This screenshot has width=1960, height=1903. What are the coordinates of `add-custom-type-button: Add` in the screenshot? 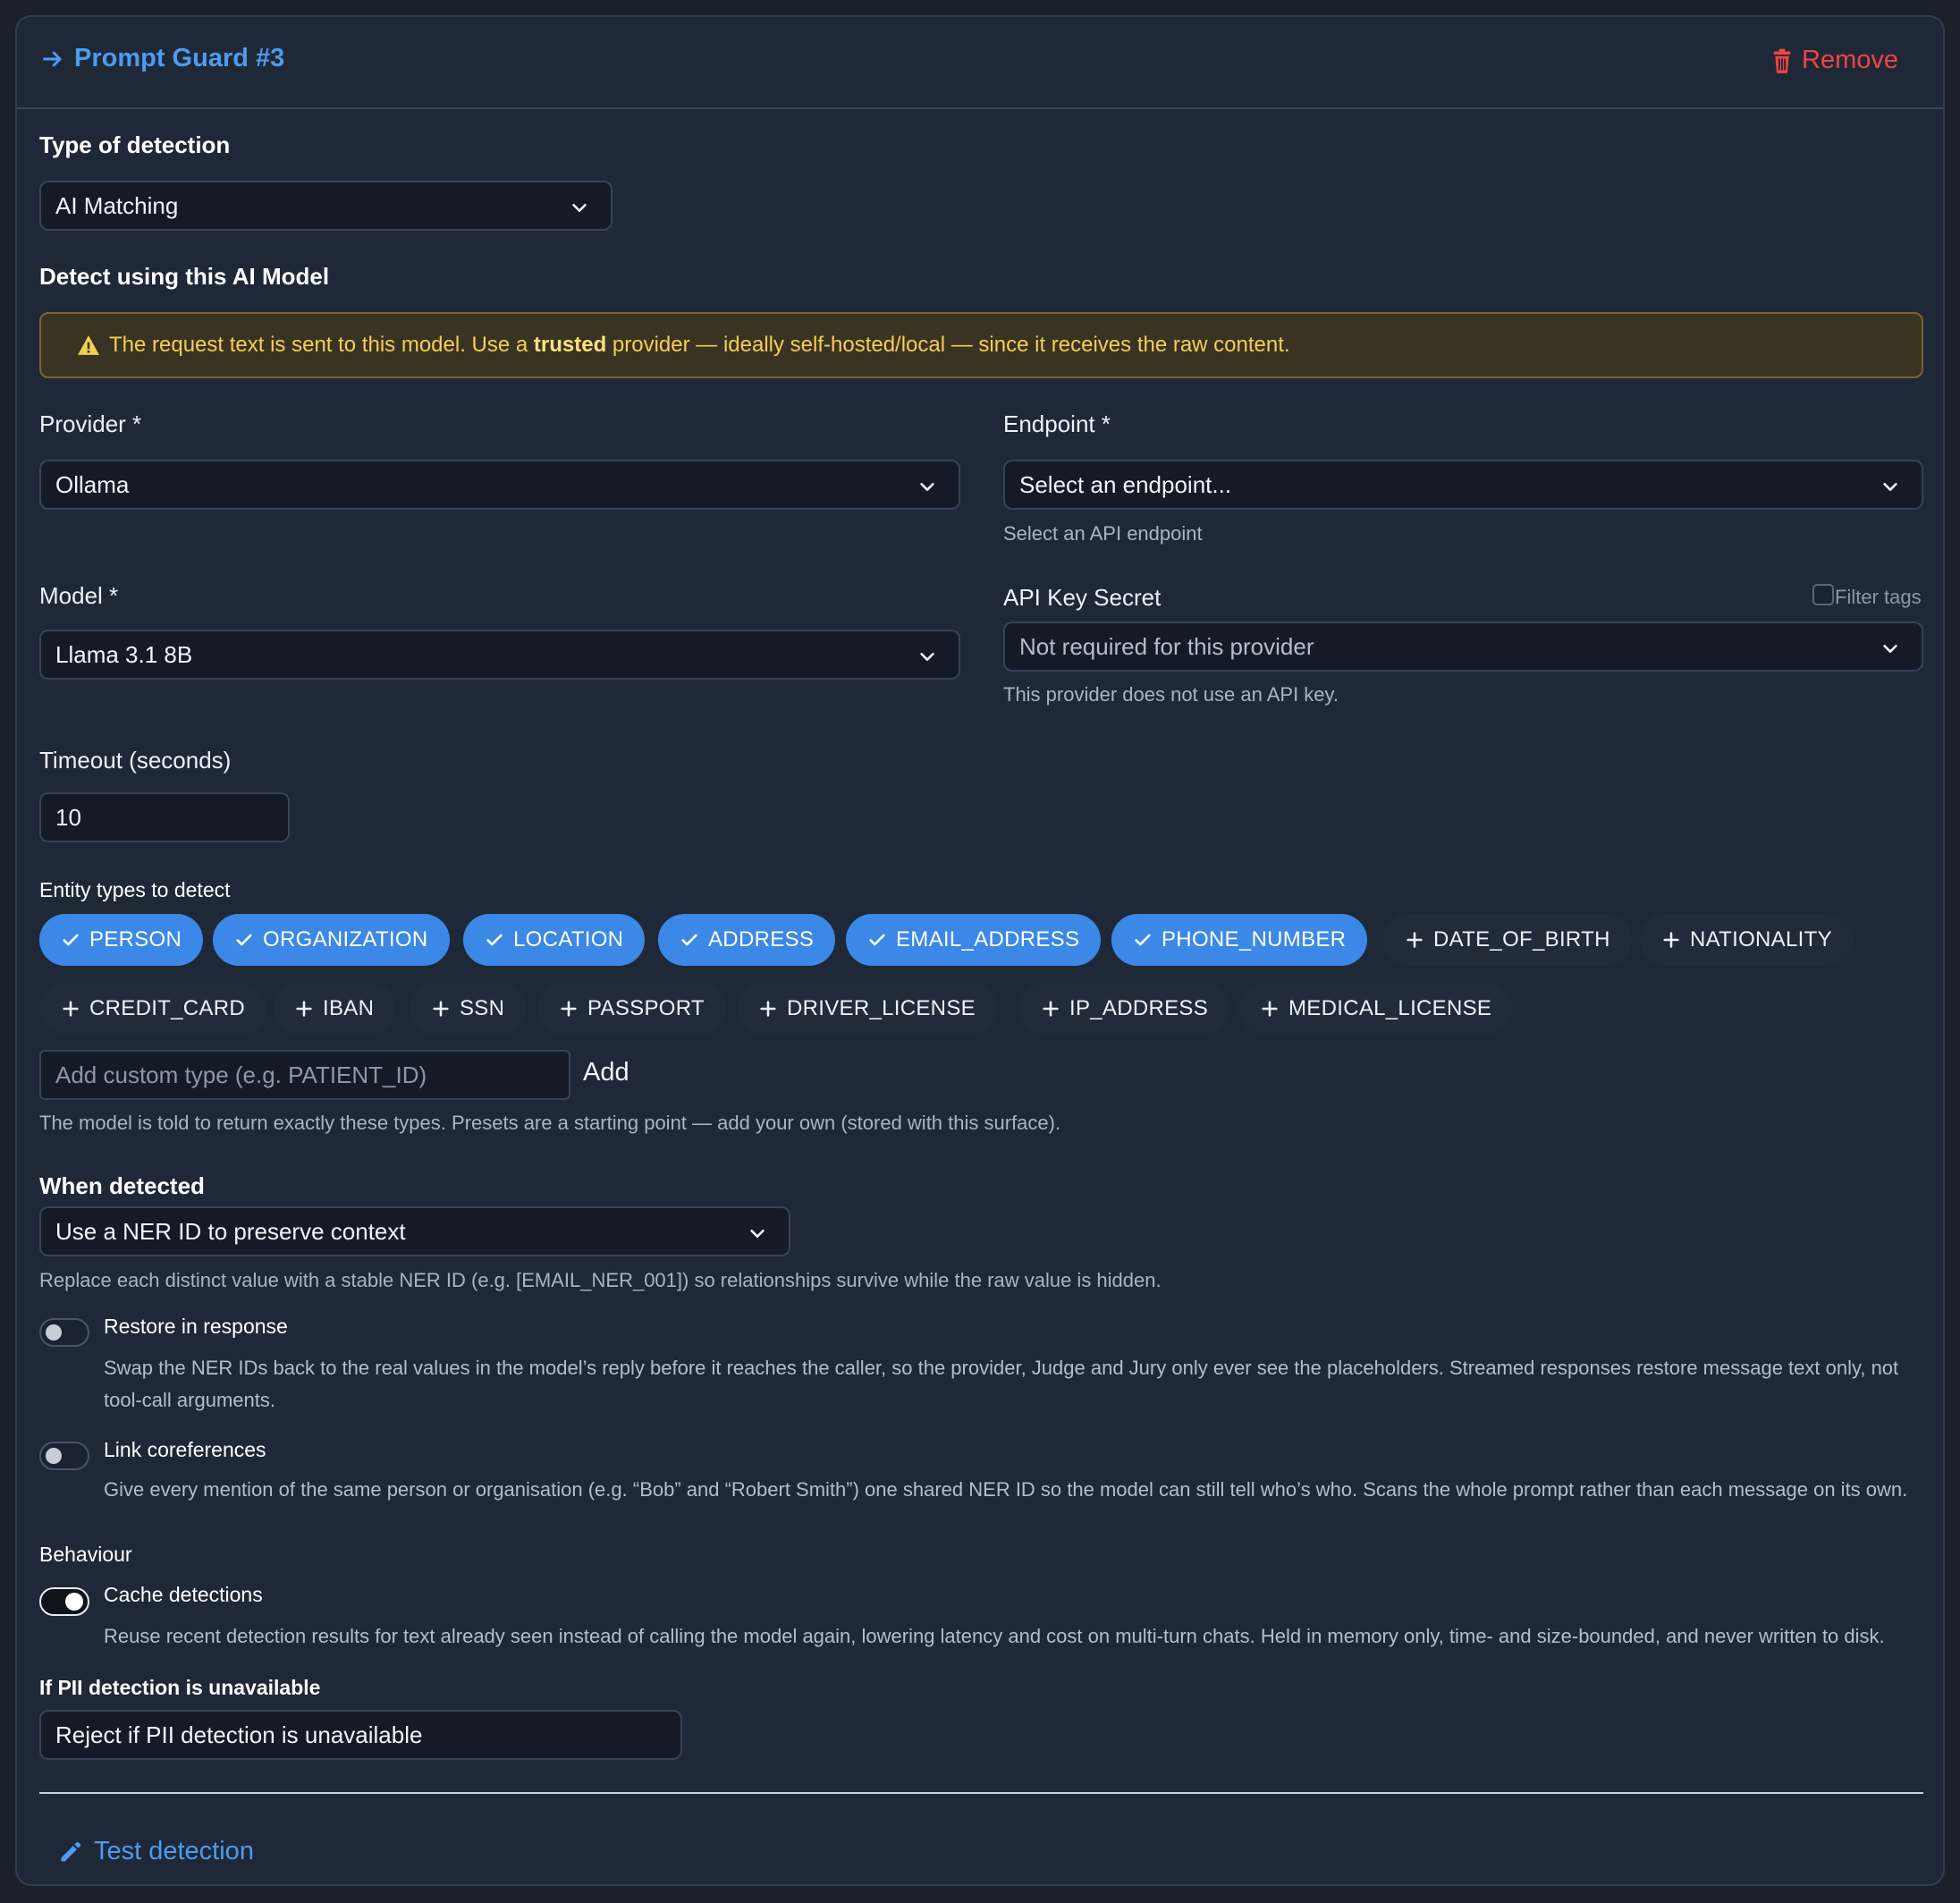 It's located at (606, 1072).